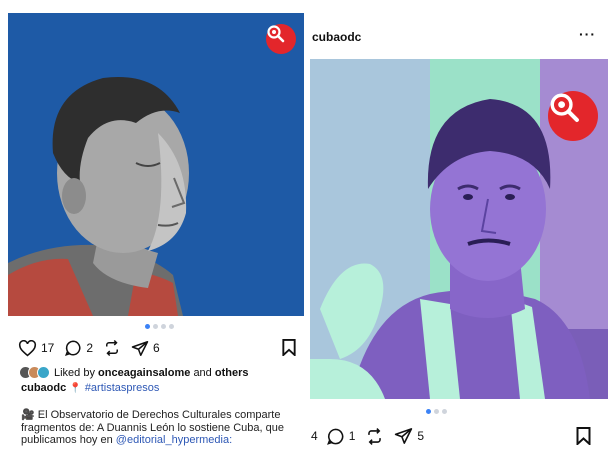 This screenshot has height=462, width=614. Describe the element at coordinates (74, 372) in the screenshot. I see `liked-prefix: Liked by` at that location.